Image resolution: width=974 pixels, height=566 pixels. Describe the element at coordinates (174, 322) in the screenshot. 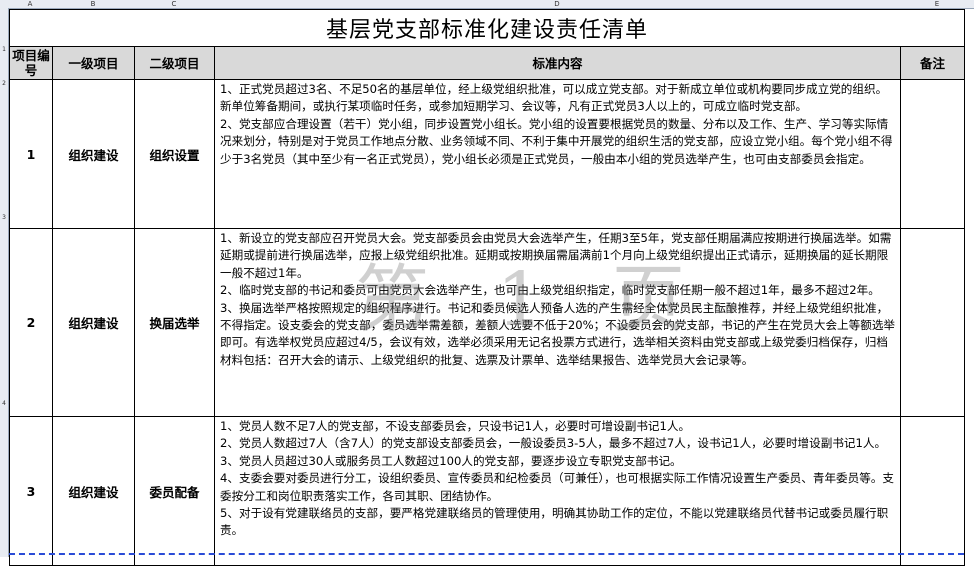

I see `level2-cell: 换届选举` at that location.